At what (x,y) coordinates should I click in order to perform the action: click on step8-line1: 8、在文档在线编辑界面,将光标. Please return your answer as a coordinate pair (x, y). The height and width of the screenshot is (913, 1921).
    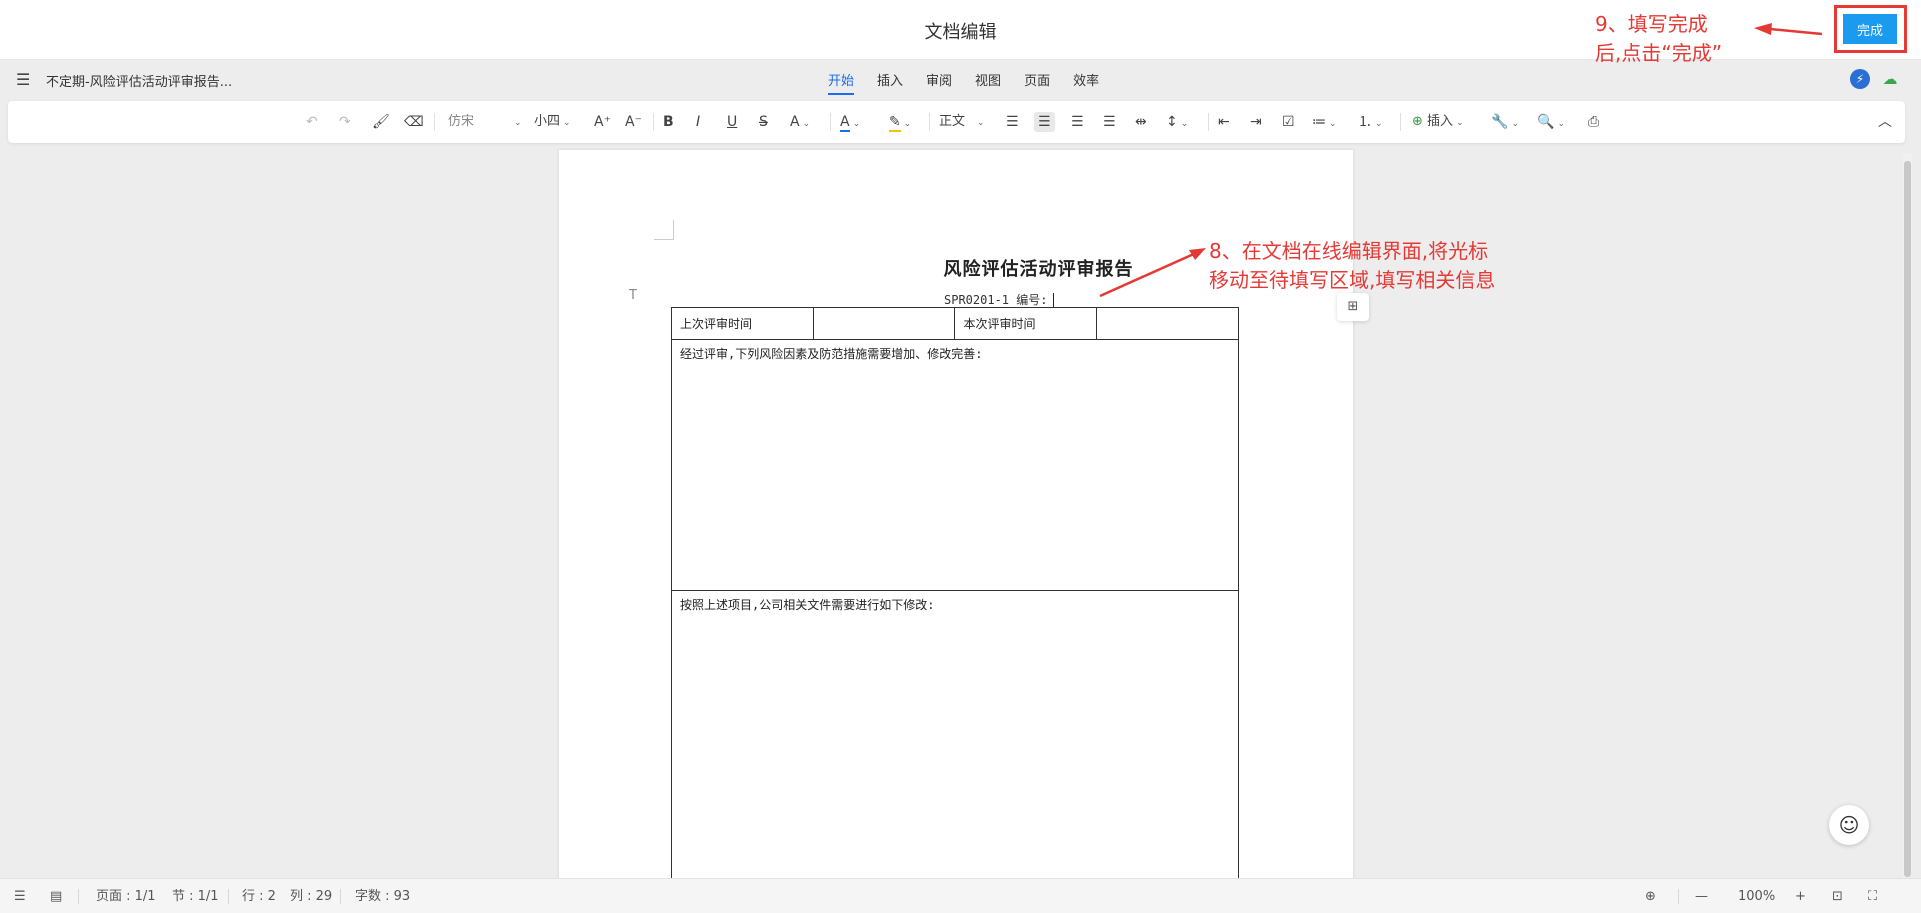
    Looking at the image, I should click on (1349, 251).